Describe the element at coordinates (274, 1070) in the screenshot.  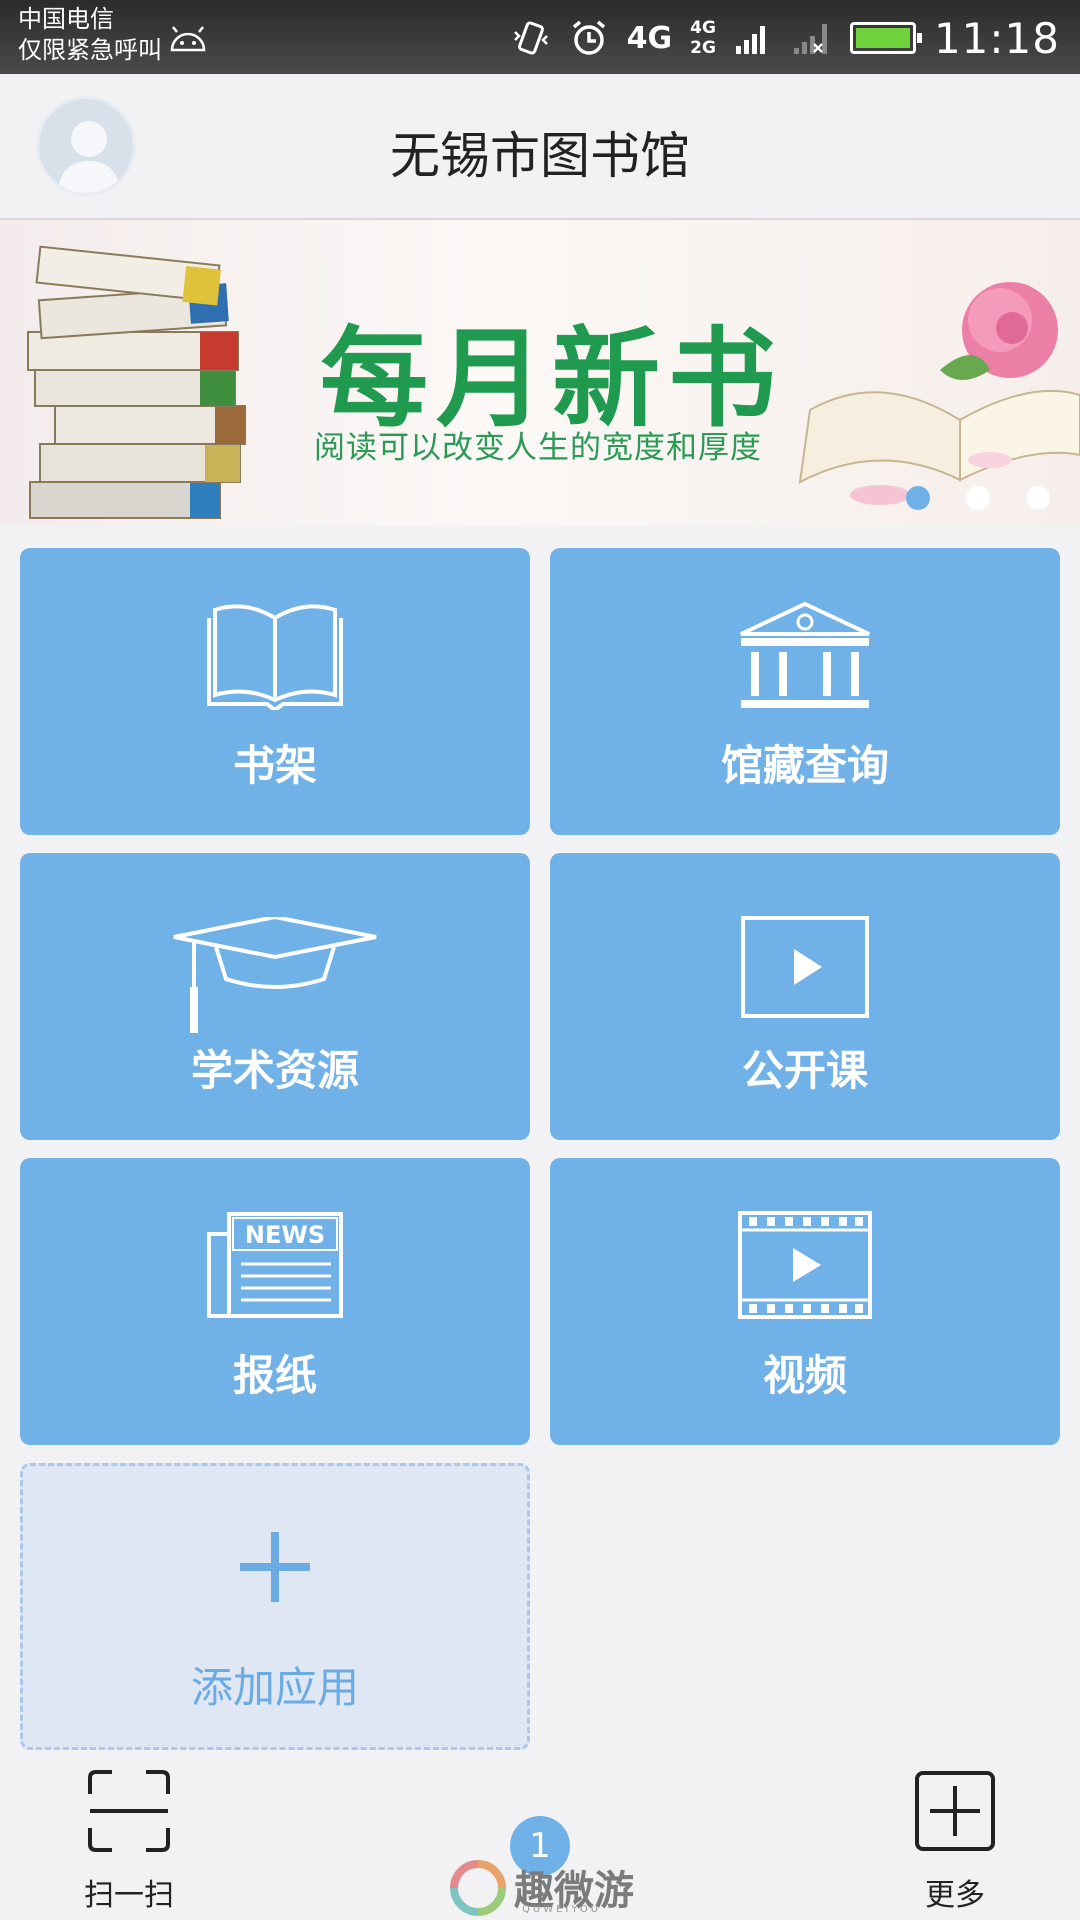
I see `tile-label: 学术资源` at that location.